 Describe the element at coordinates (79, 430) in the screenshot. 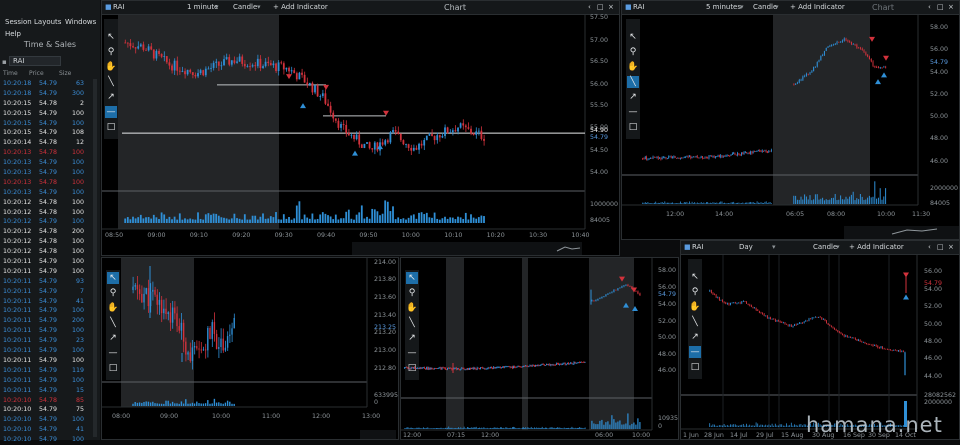

I see `time-sales-size: 41` at that location.